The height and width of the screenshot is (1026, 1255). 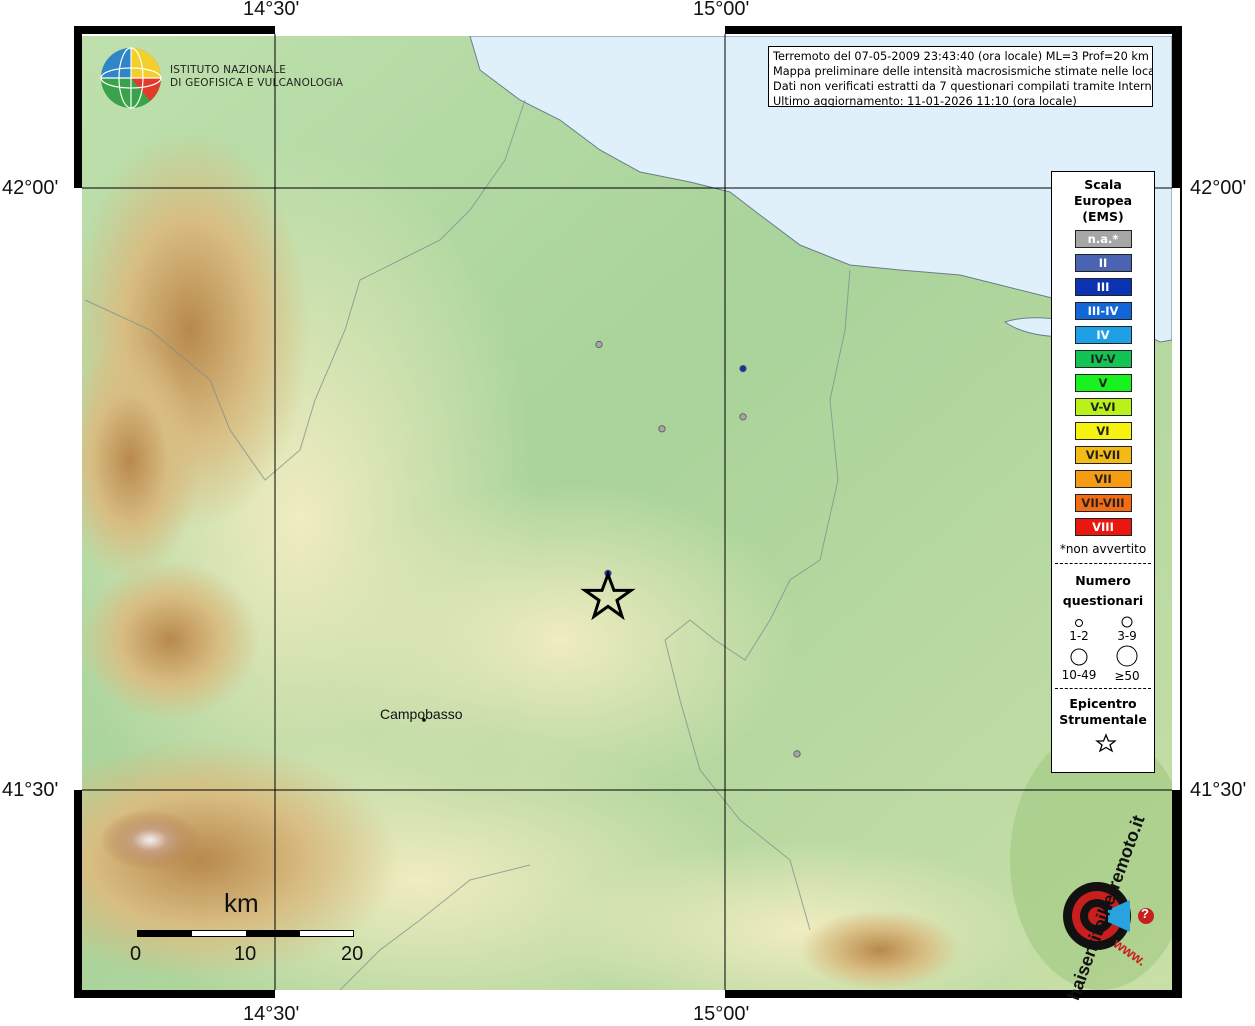 I want to click on lon-tick-top-2: 15°00', so click(x=721, y=10).